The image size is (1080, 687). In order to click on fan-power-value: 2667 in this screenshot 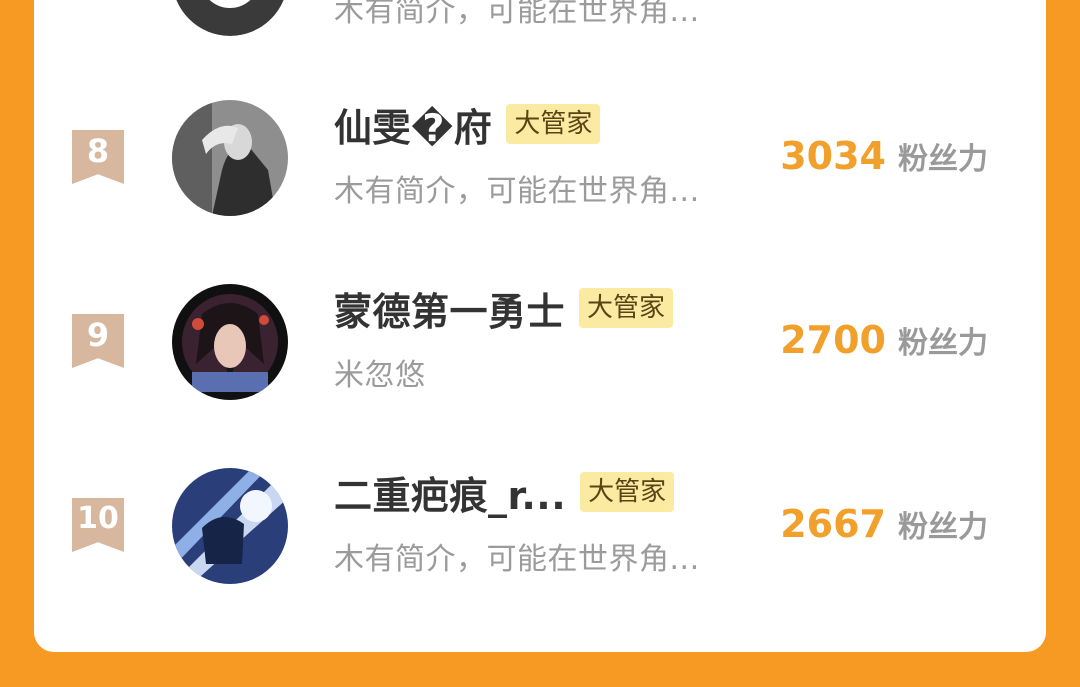, I will do `click(833, 524)`.